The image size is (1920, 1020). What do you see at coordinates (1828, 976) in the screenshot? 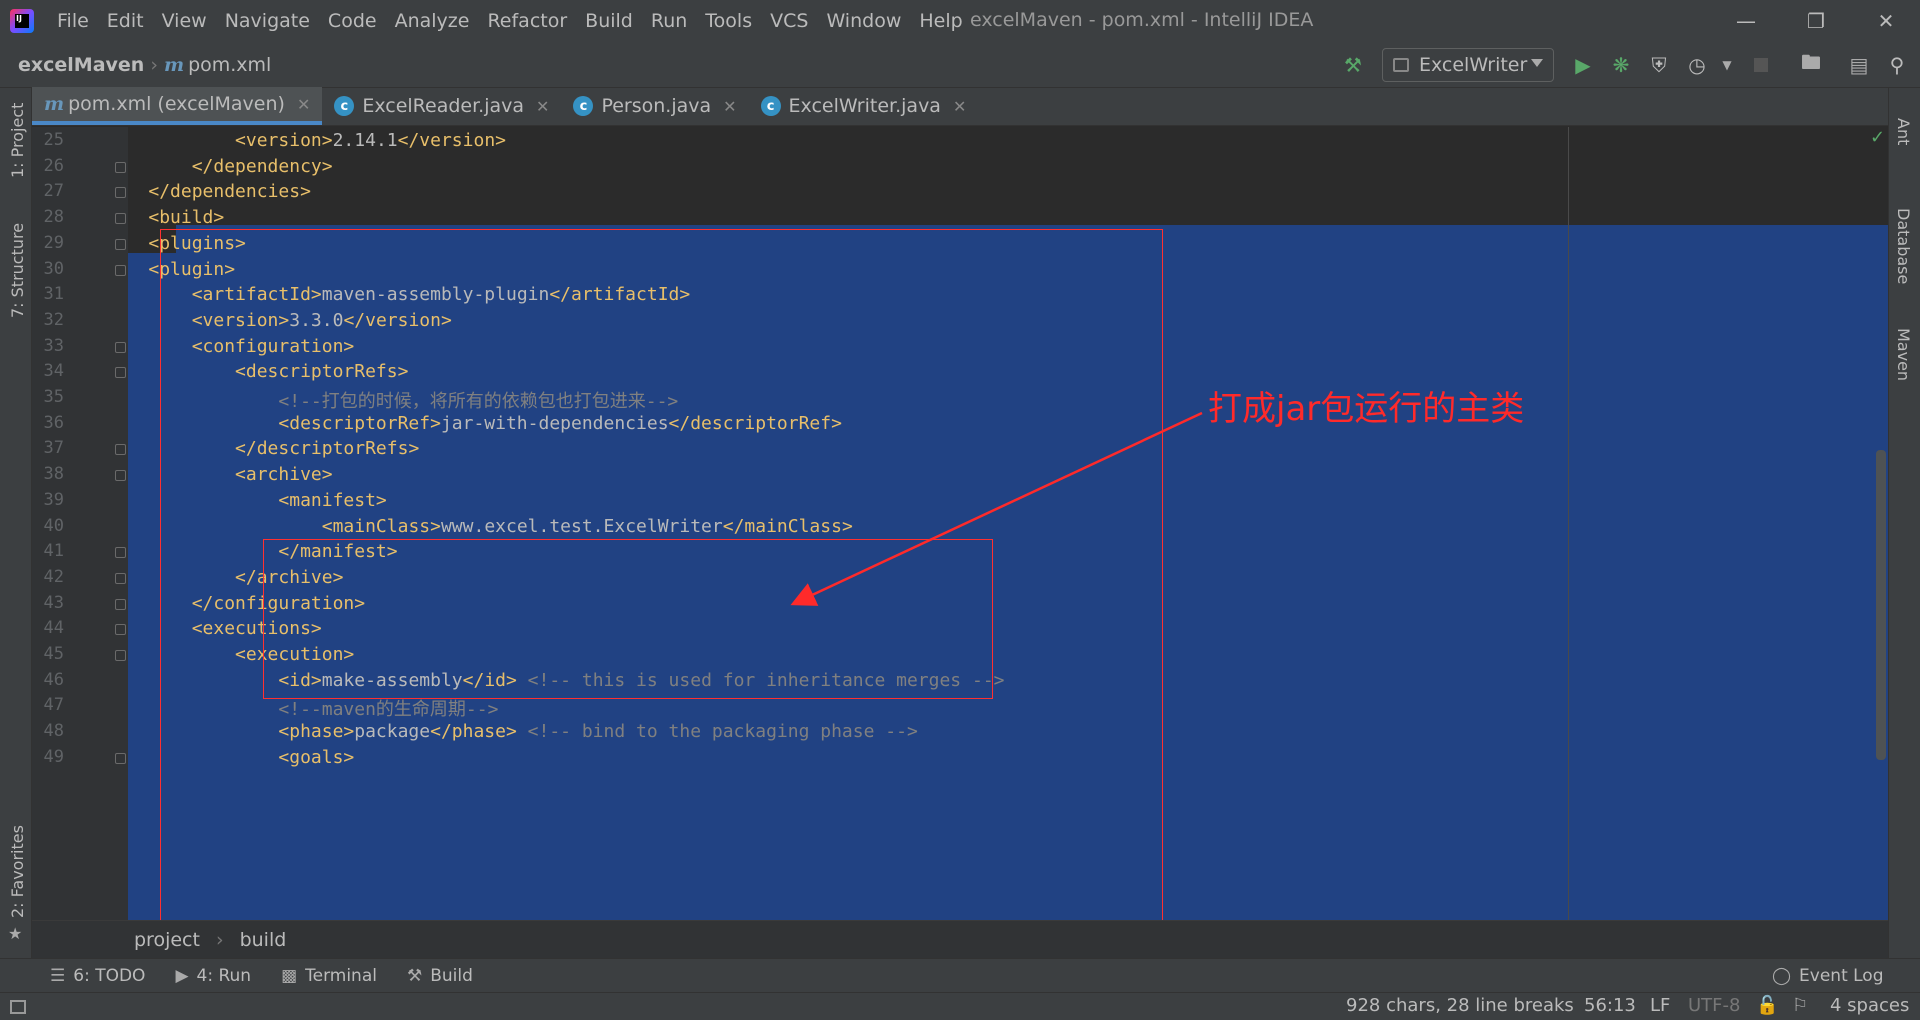
I see `event-log-button: ◯ Event Log` at bounding box center [1828, 976].